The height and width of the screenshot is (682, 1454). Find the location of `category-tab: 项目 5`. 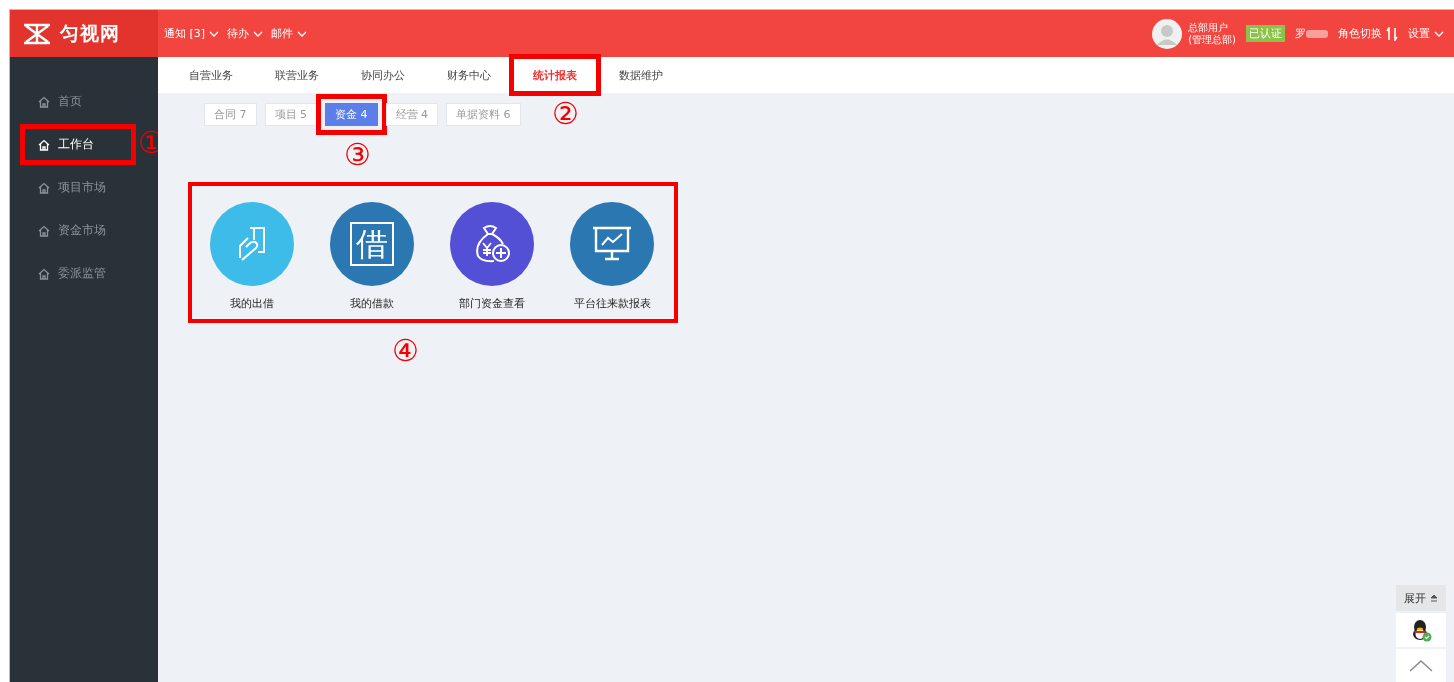

category-tab: 项目 5 is located at coordinates (290, 114).